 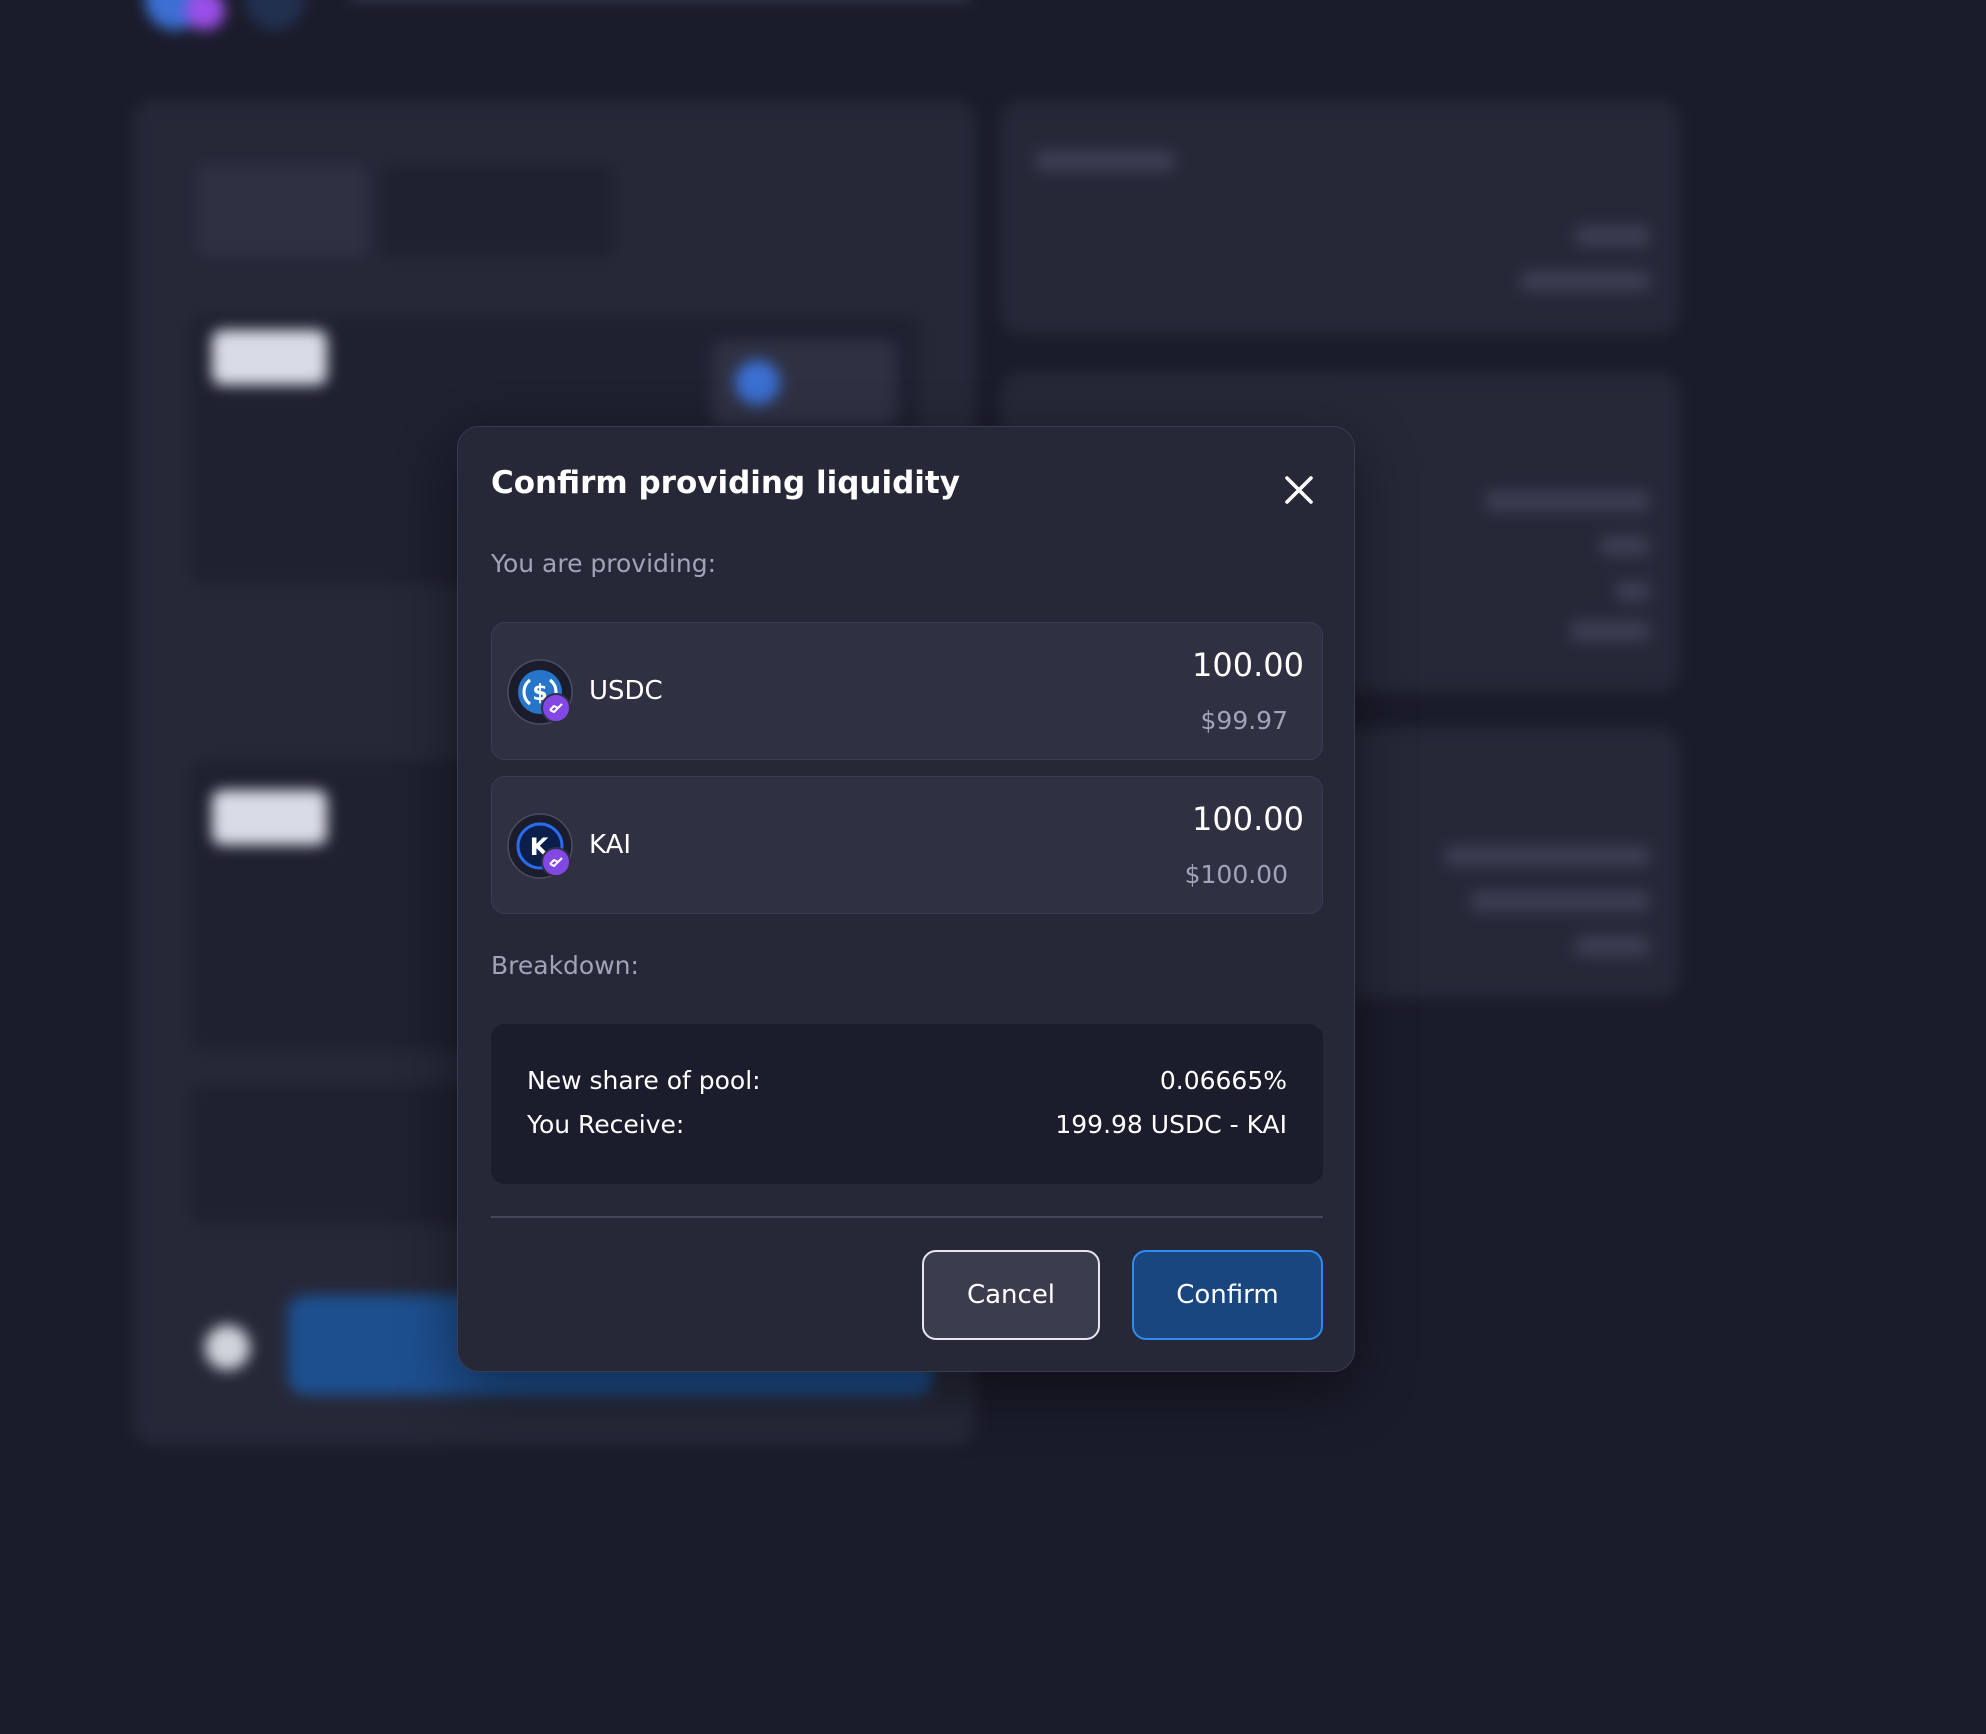 I want to click on token-selector-icon, so click(x=757, y=382).